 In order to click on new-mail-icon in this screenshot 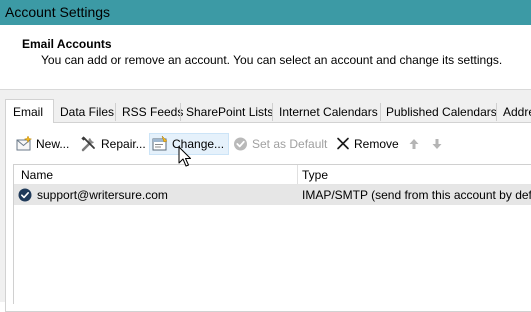, I will do `click(25, 144)`.